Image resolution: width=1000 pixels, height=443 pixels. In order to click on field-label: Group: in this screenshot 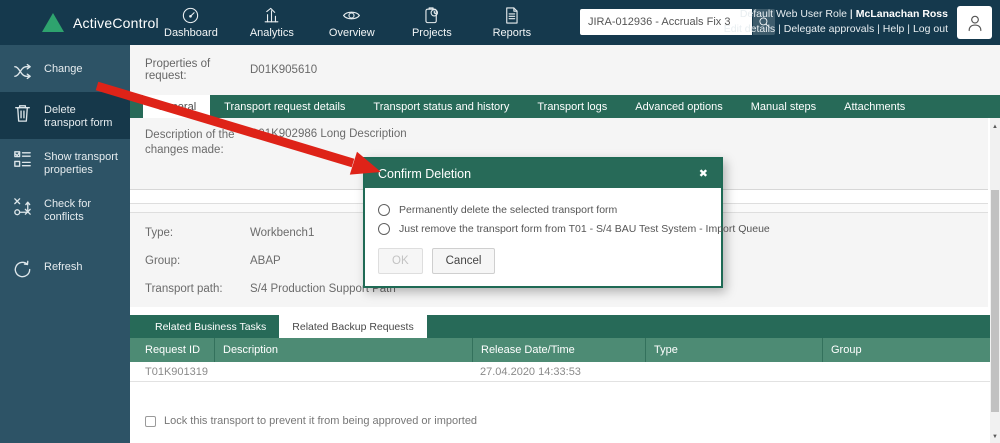, I will do `click(163, 261)`.